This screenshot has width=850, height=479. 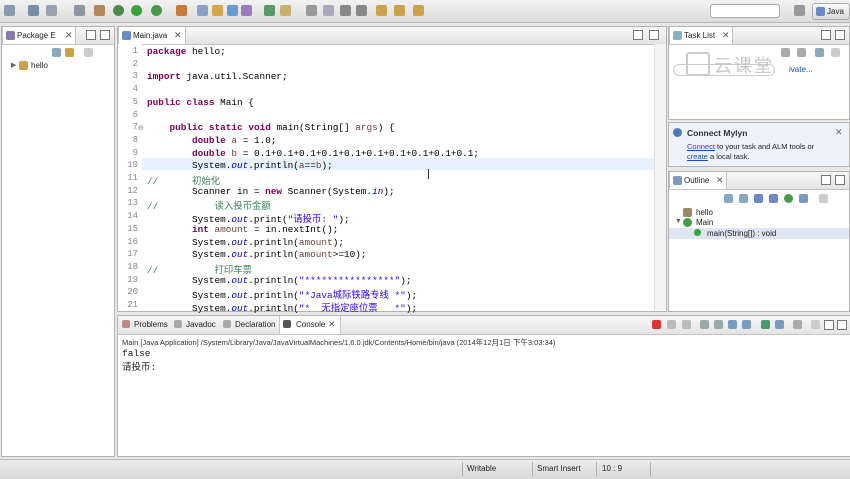 What do you see at coordinates (399, 10) in the screenshot?
I see `back-icon` at bounding box center [399, 10].